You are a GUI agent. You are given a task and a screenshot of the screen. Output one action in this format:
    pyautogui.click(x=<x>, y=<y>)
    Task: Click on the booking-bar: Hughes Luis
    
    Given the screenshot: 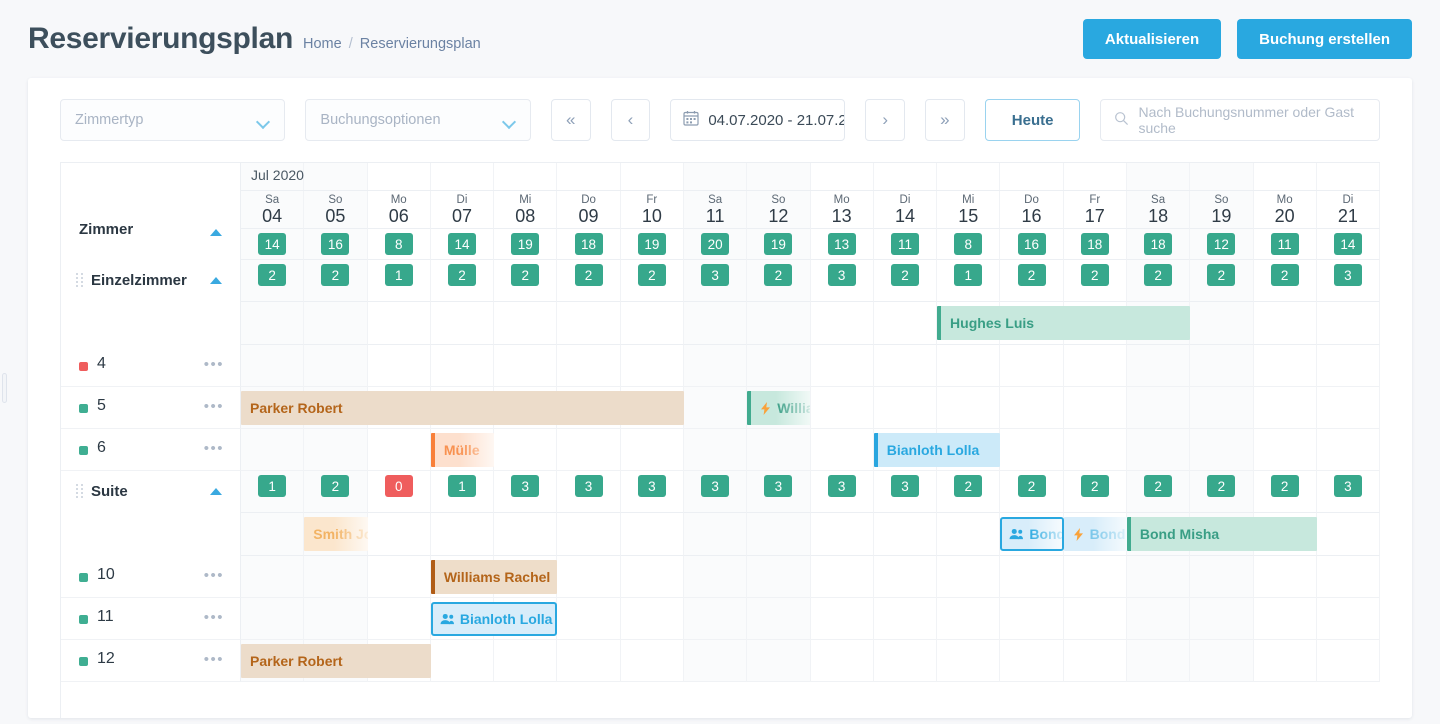 What is the action you would take?
    pyautogui.click(x=1064, y=323)
    